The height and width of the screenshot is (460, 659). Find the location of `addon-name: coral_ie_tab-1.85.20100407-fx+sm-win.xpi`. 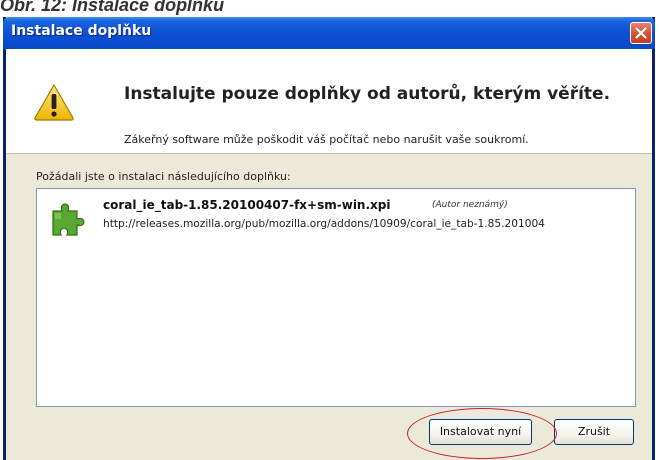

addon-name: coral_ie_tab-1.85.20100407-fx+sm-win.xpi is located at coordinates (247, 205).